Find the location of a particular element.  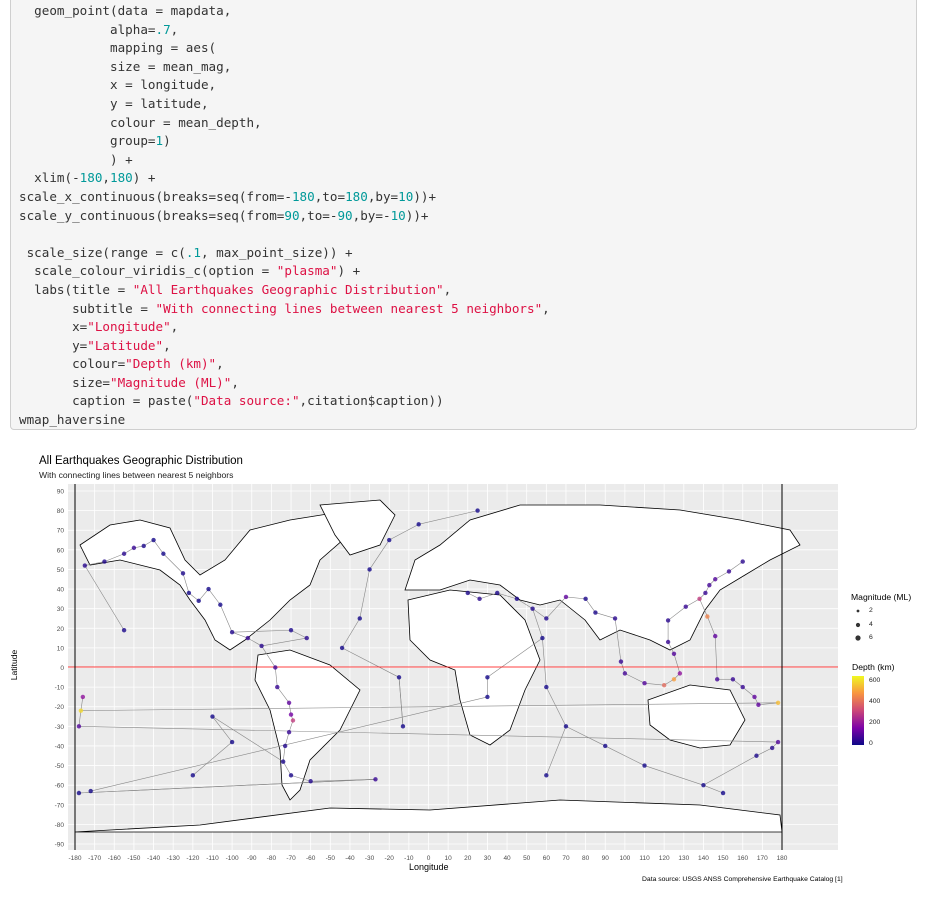

x-tick-label: -140 is located at coordinates (153, 858).